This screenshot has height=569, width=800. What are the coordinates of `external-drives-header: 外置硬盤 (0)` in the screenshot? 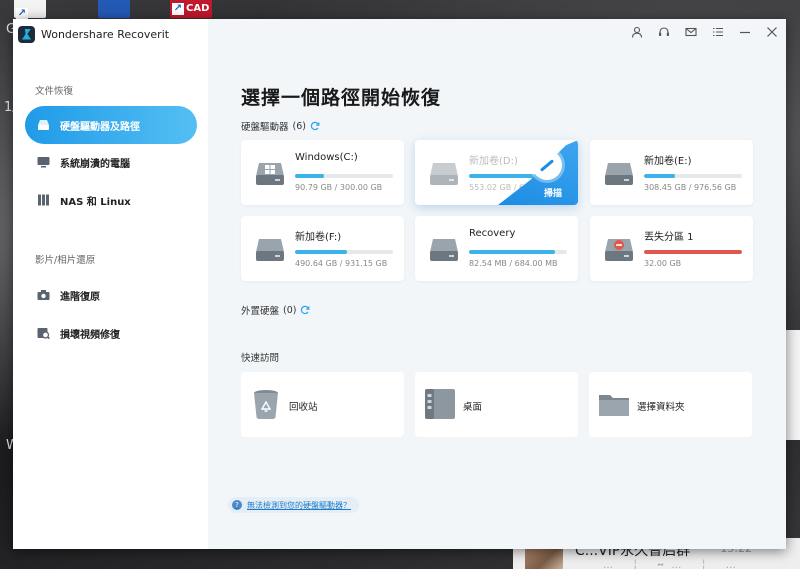 It's located at (275, 310).